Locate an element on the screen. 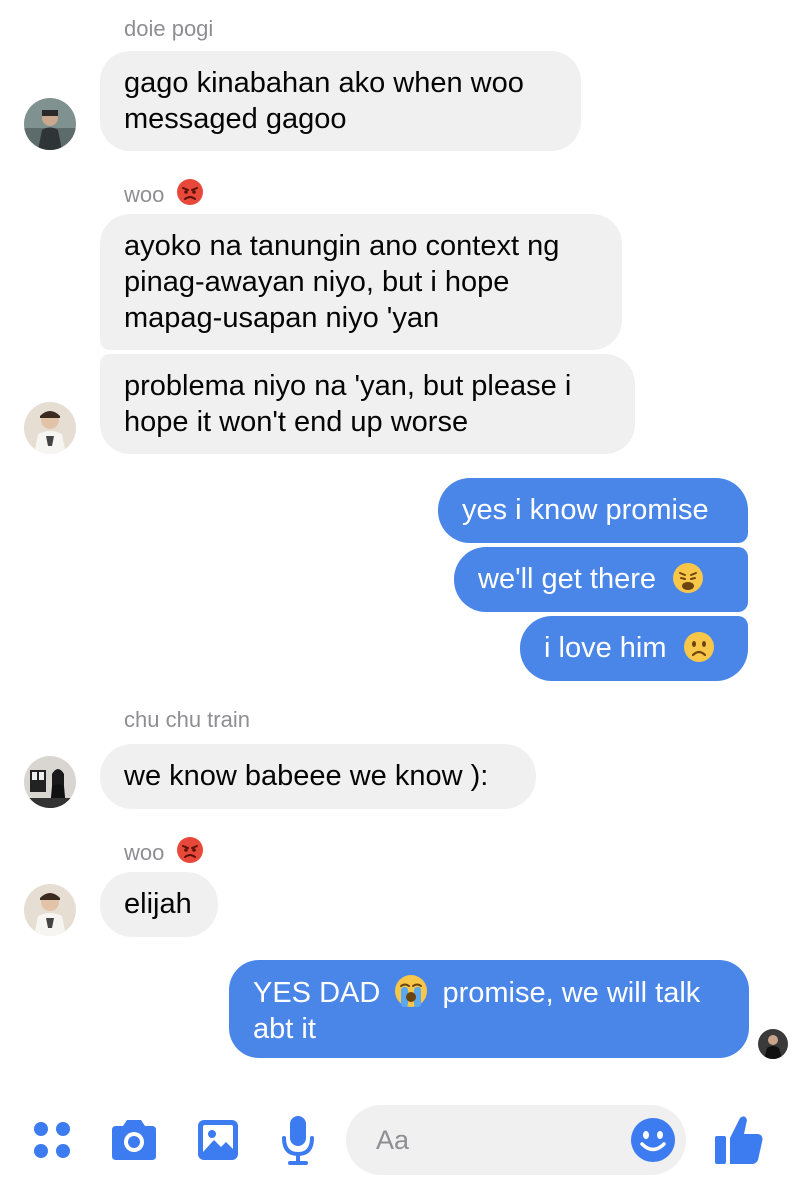  message-line: abt it is located at coordinates (284, 1029).